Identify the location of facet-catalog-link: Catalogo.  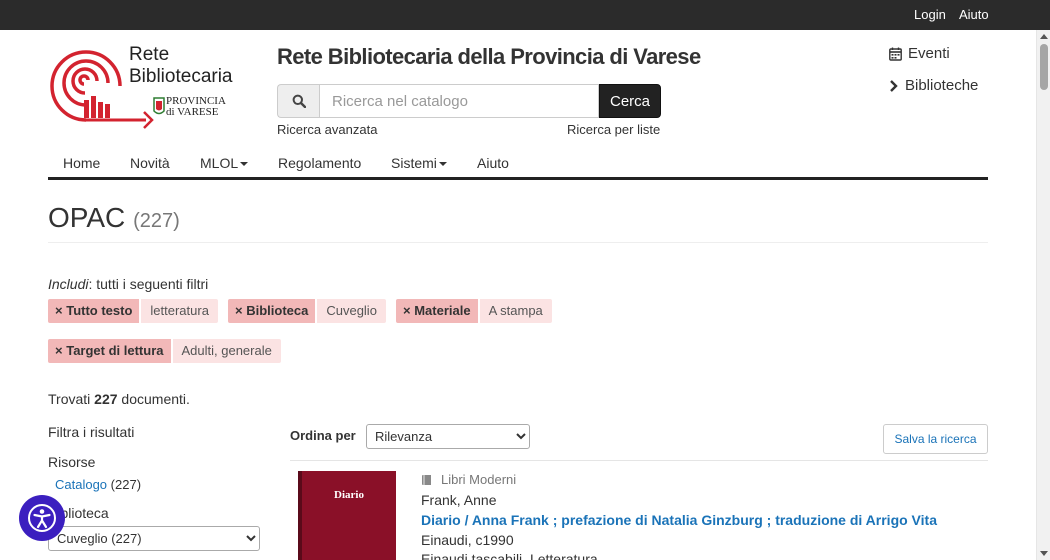
(81, 484).